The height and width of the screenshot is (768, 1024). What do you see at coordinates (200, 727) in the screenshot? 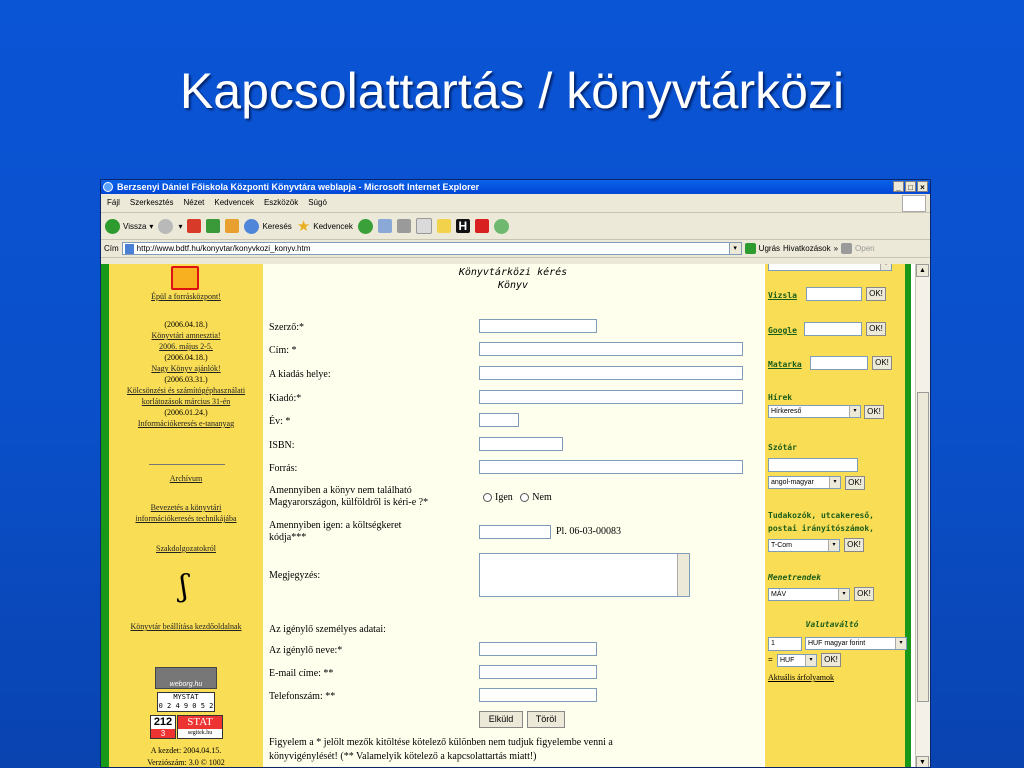
I see `stat-segitek-badge: STAT segitek.hu` at bounding box center [200, 727].